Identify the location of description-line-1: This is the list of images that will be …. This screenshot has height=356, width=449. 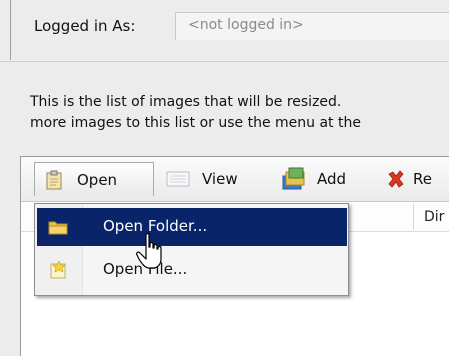
(186, 102).